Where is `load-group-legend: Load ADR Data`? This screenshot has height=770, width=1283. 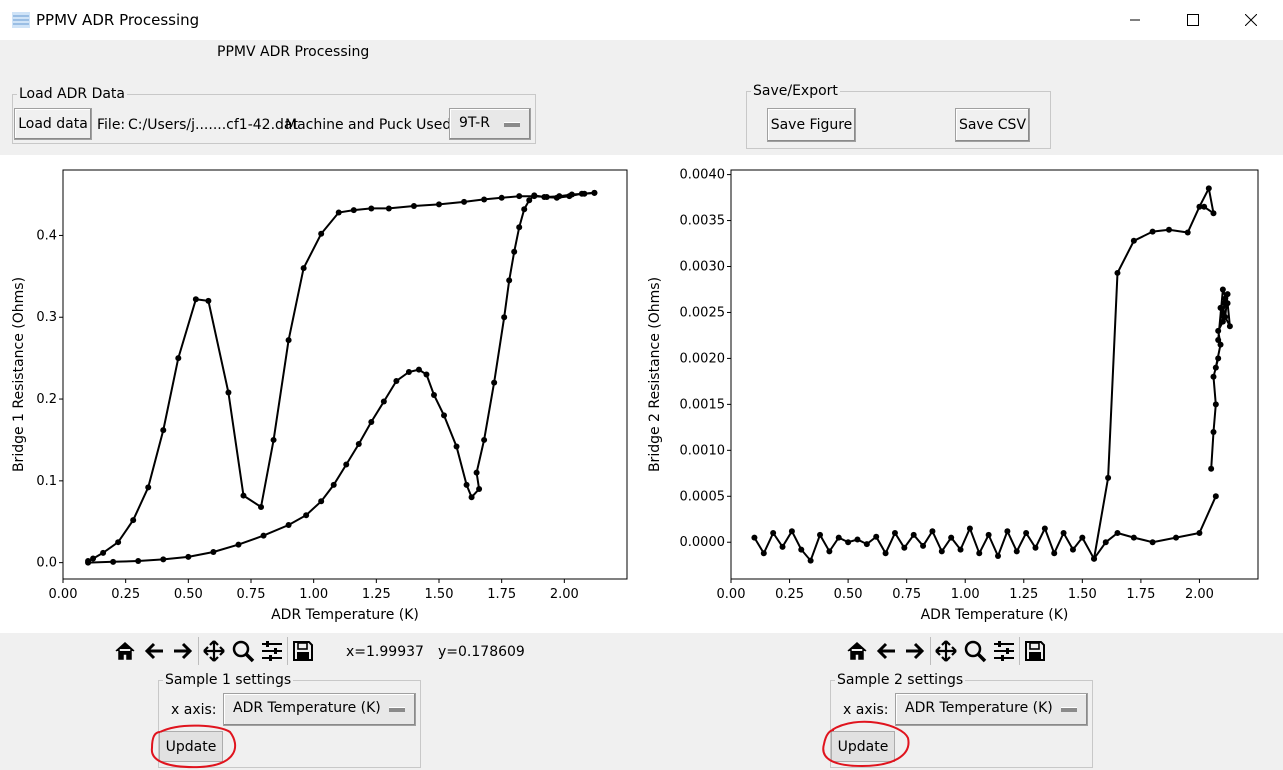
load-group-legend: Load ADR Data is located at coordinates (72, 94).